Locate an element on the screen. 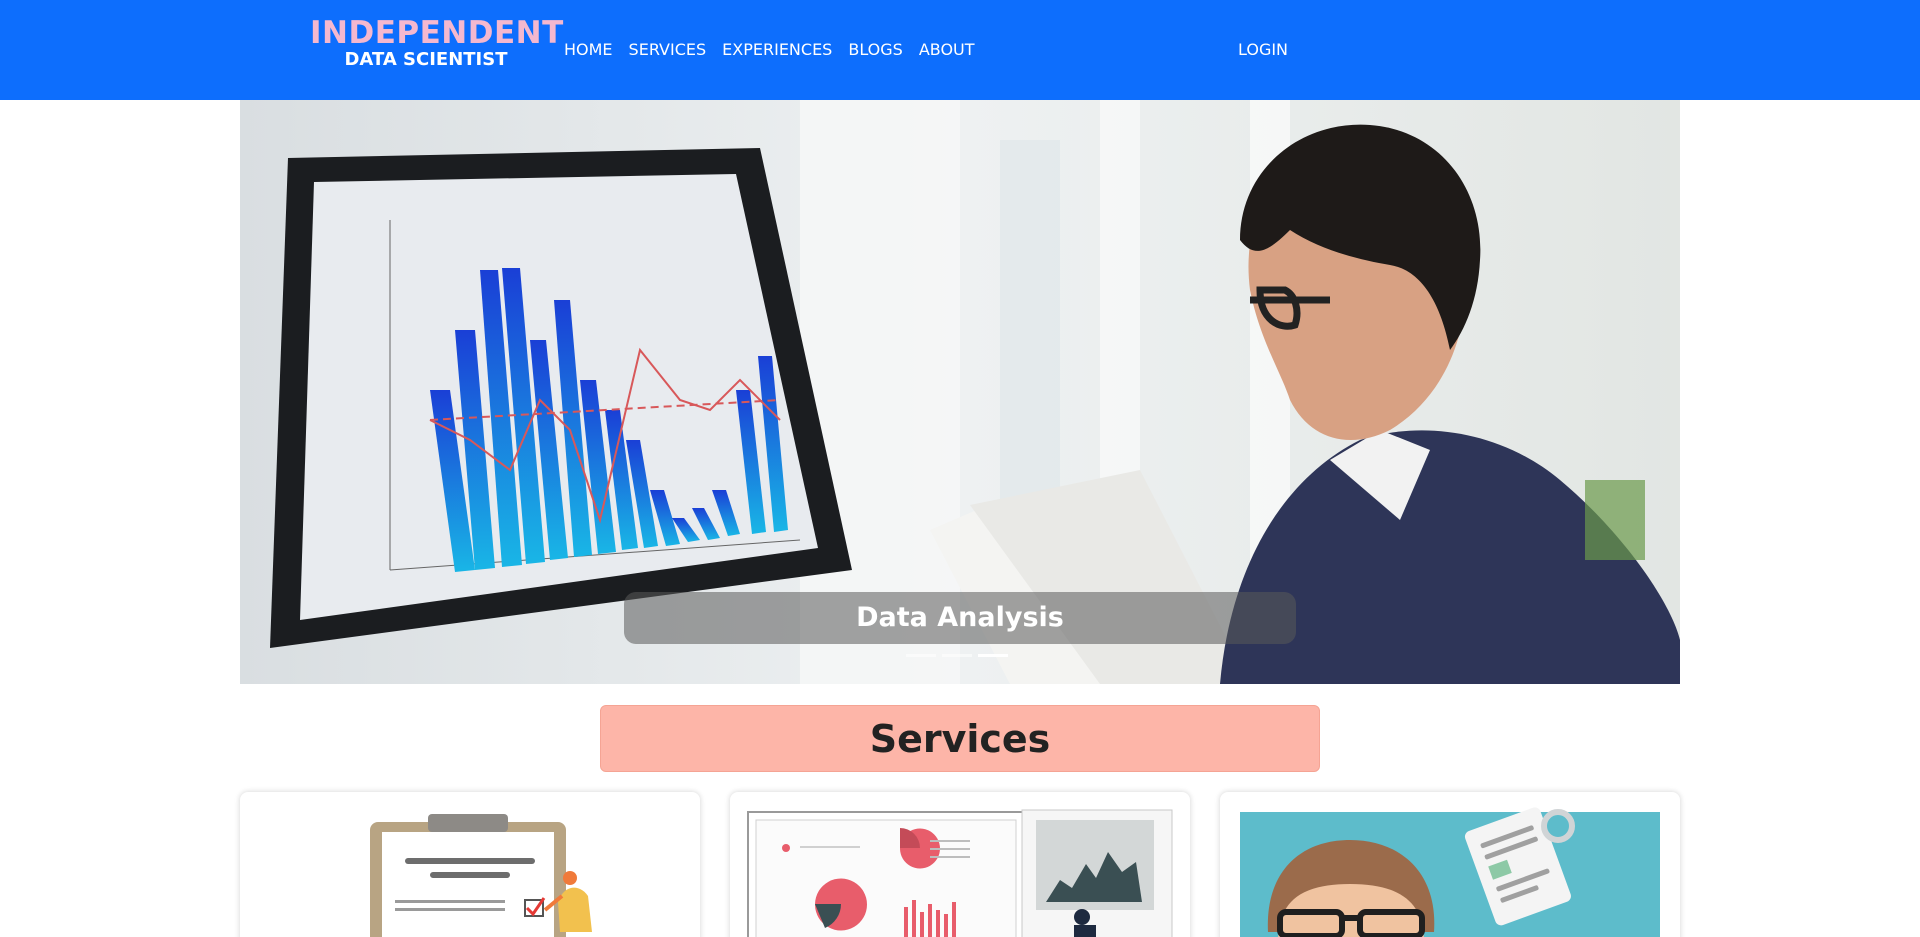  nav-home: HOME is located at coordinates (588, 50).